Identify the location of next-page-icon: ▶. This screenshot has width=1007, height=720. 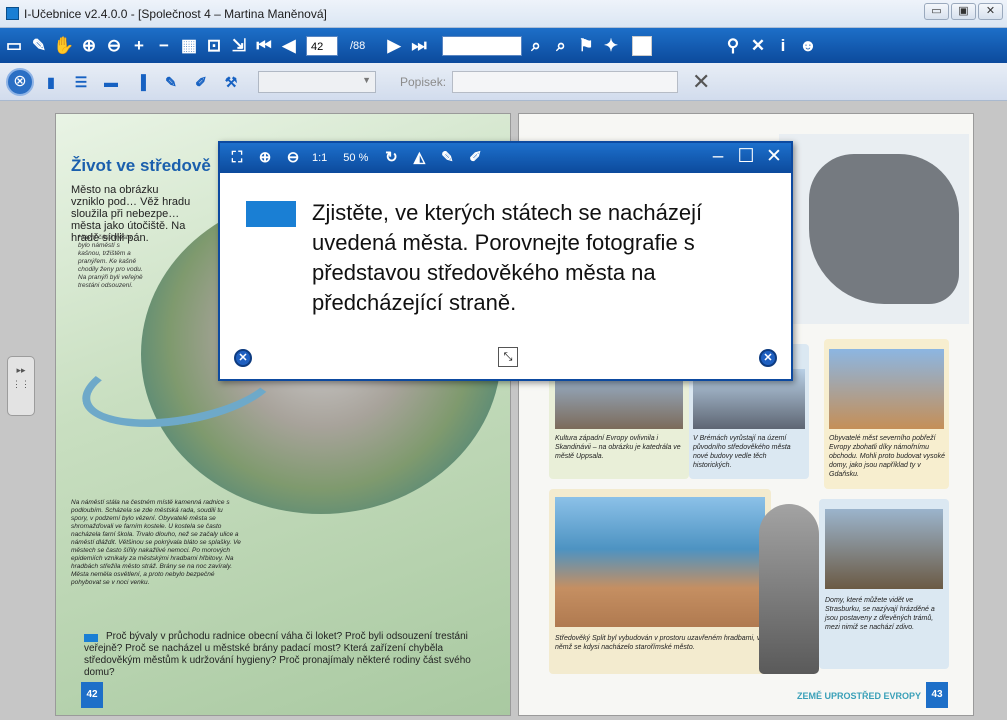
(394, 46).